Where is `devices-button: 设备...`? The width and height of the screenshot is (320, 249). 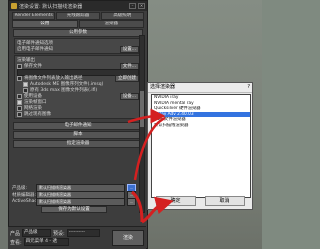
devices-button: 设备... is located at coordinates (129, 96).